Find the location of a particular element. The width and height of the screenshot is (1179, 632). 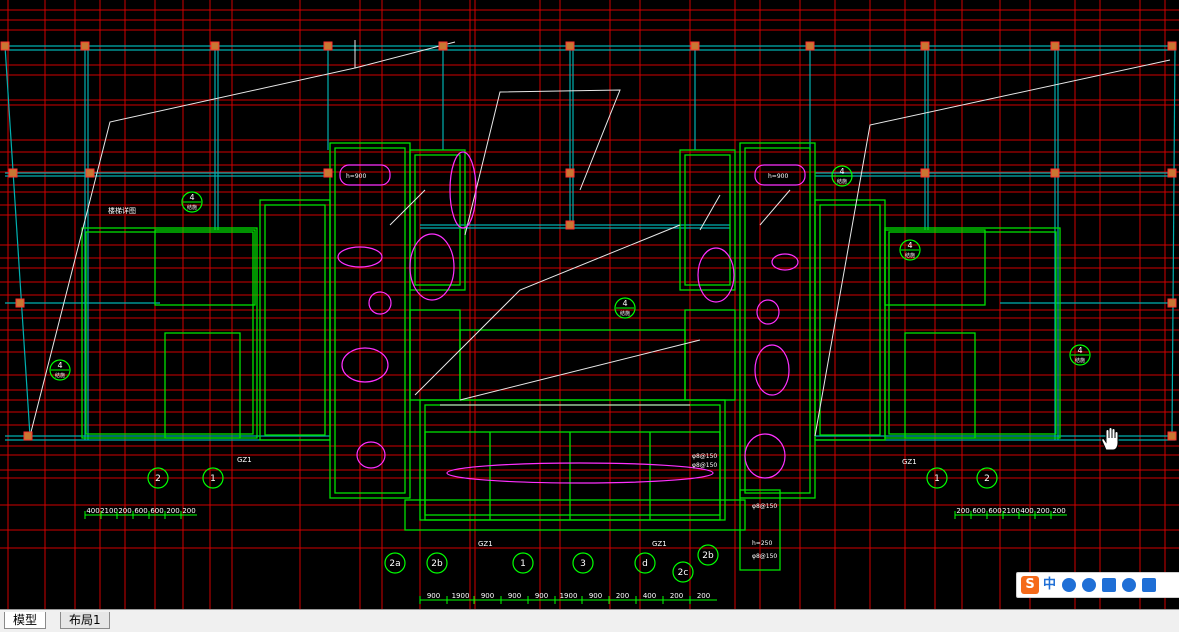

dimension-label-left: 2100 is located at coordinates (109, 511).